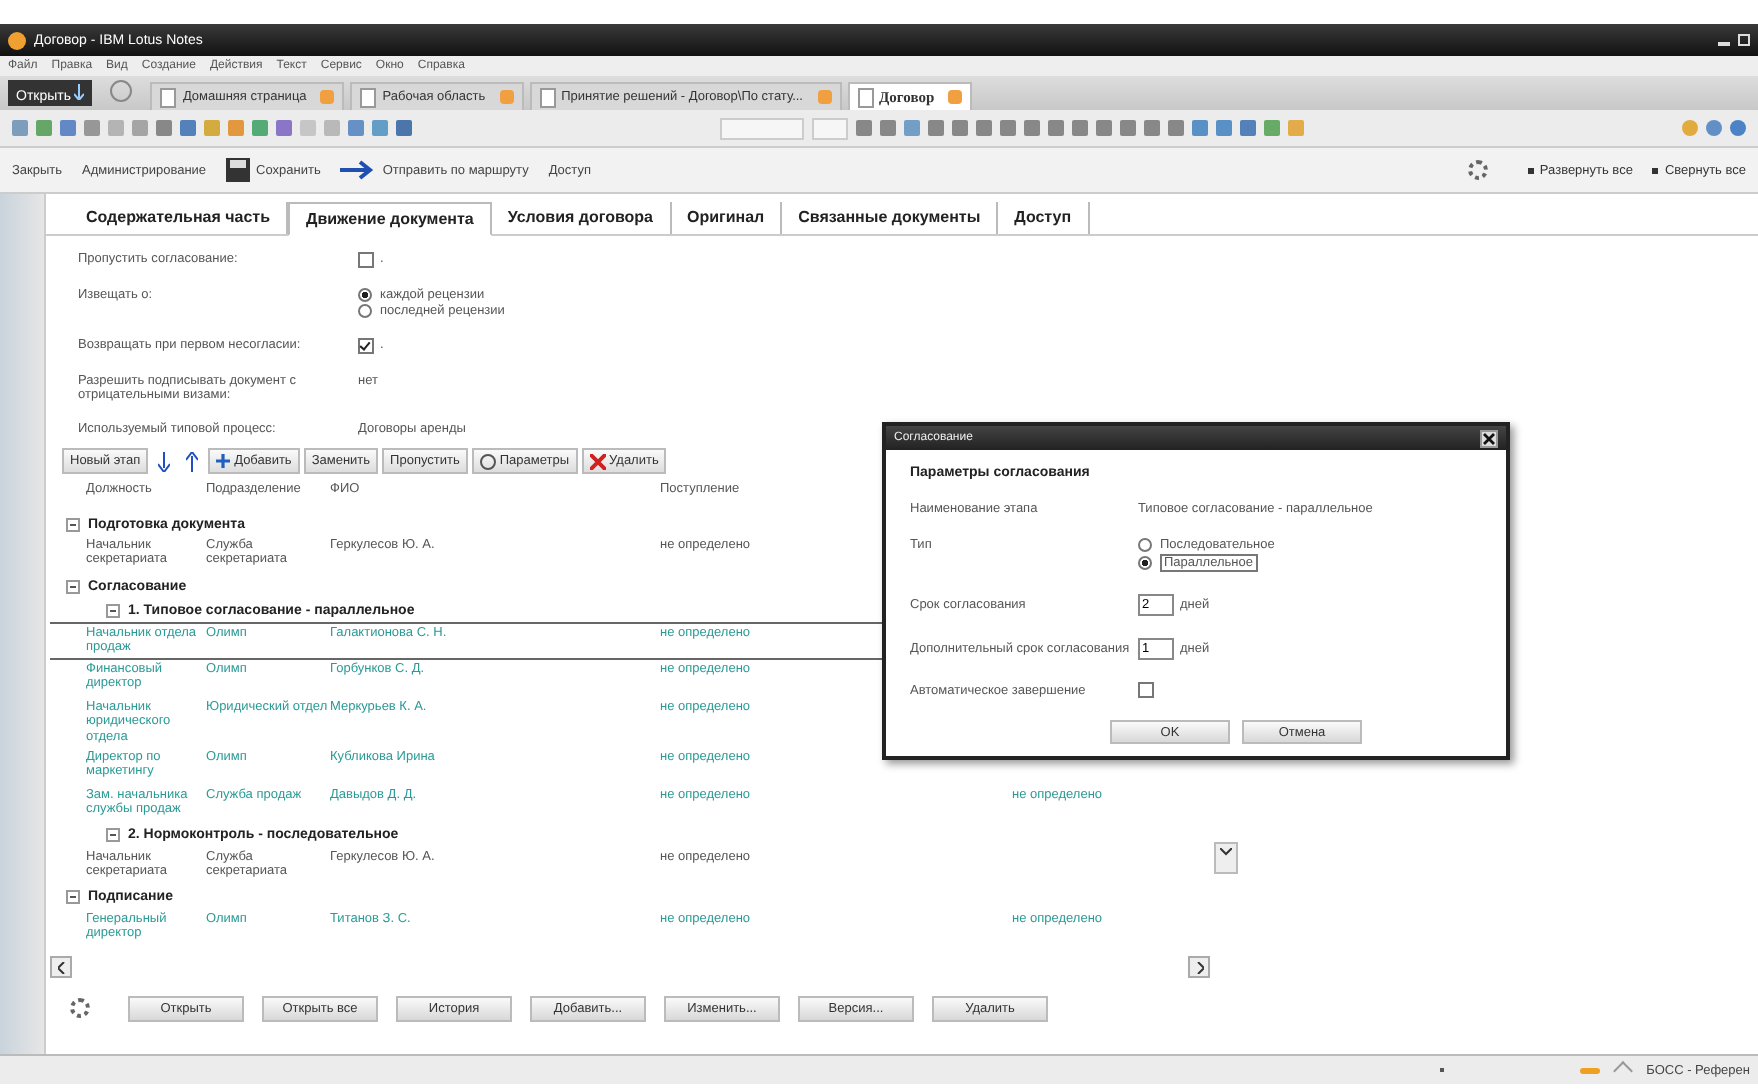  I want to click on chevron-left-icon, so click(61, 967).